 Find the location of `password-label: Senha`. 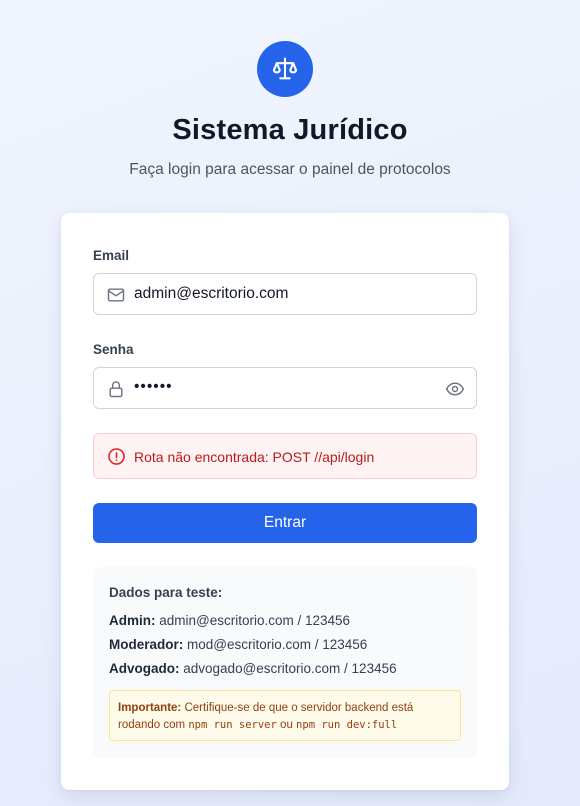

password-label: Senha is located at coordinates (113, 349).